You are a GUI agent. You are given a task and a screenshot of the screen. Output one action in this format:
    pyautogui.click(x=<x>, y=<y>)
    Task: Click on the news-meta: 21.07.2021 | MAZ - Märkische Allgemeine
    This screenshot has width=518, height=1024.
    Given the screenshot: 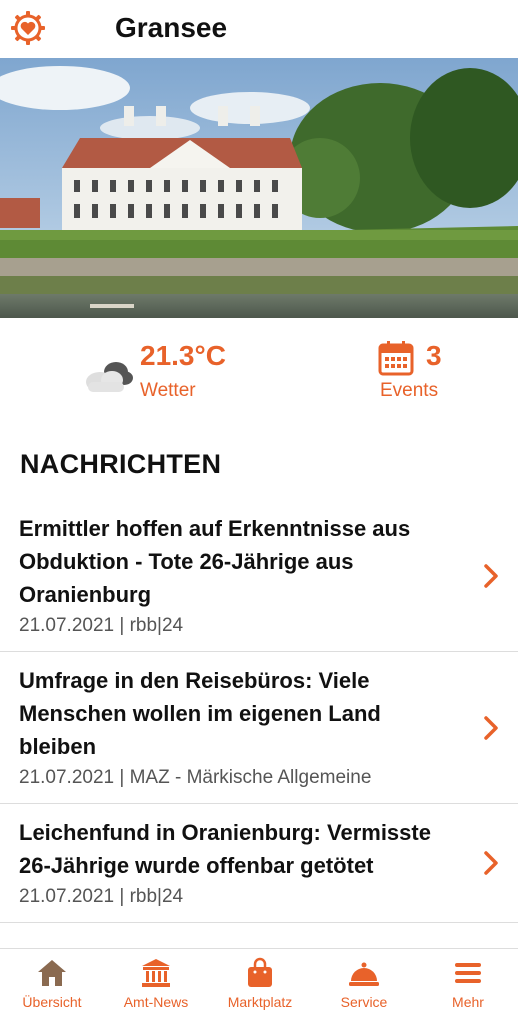 What is the action you would take?
    pyautogui.click(x=195, y=777)
    